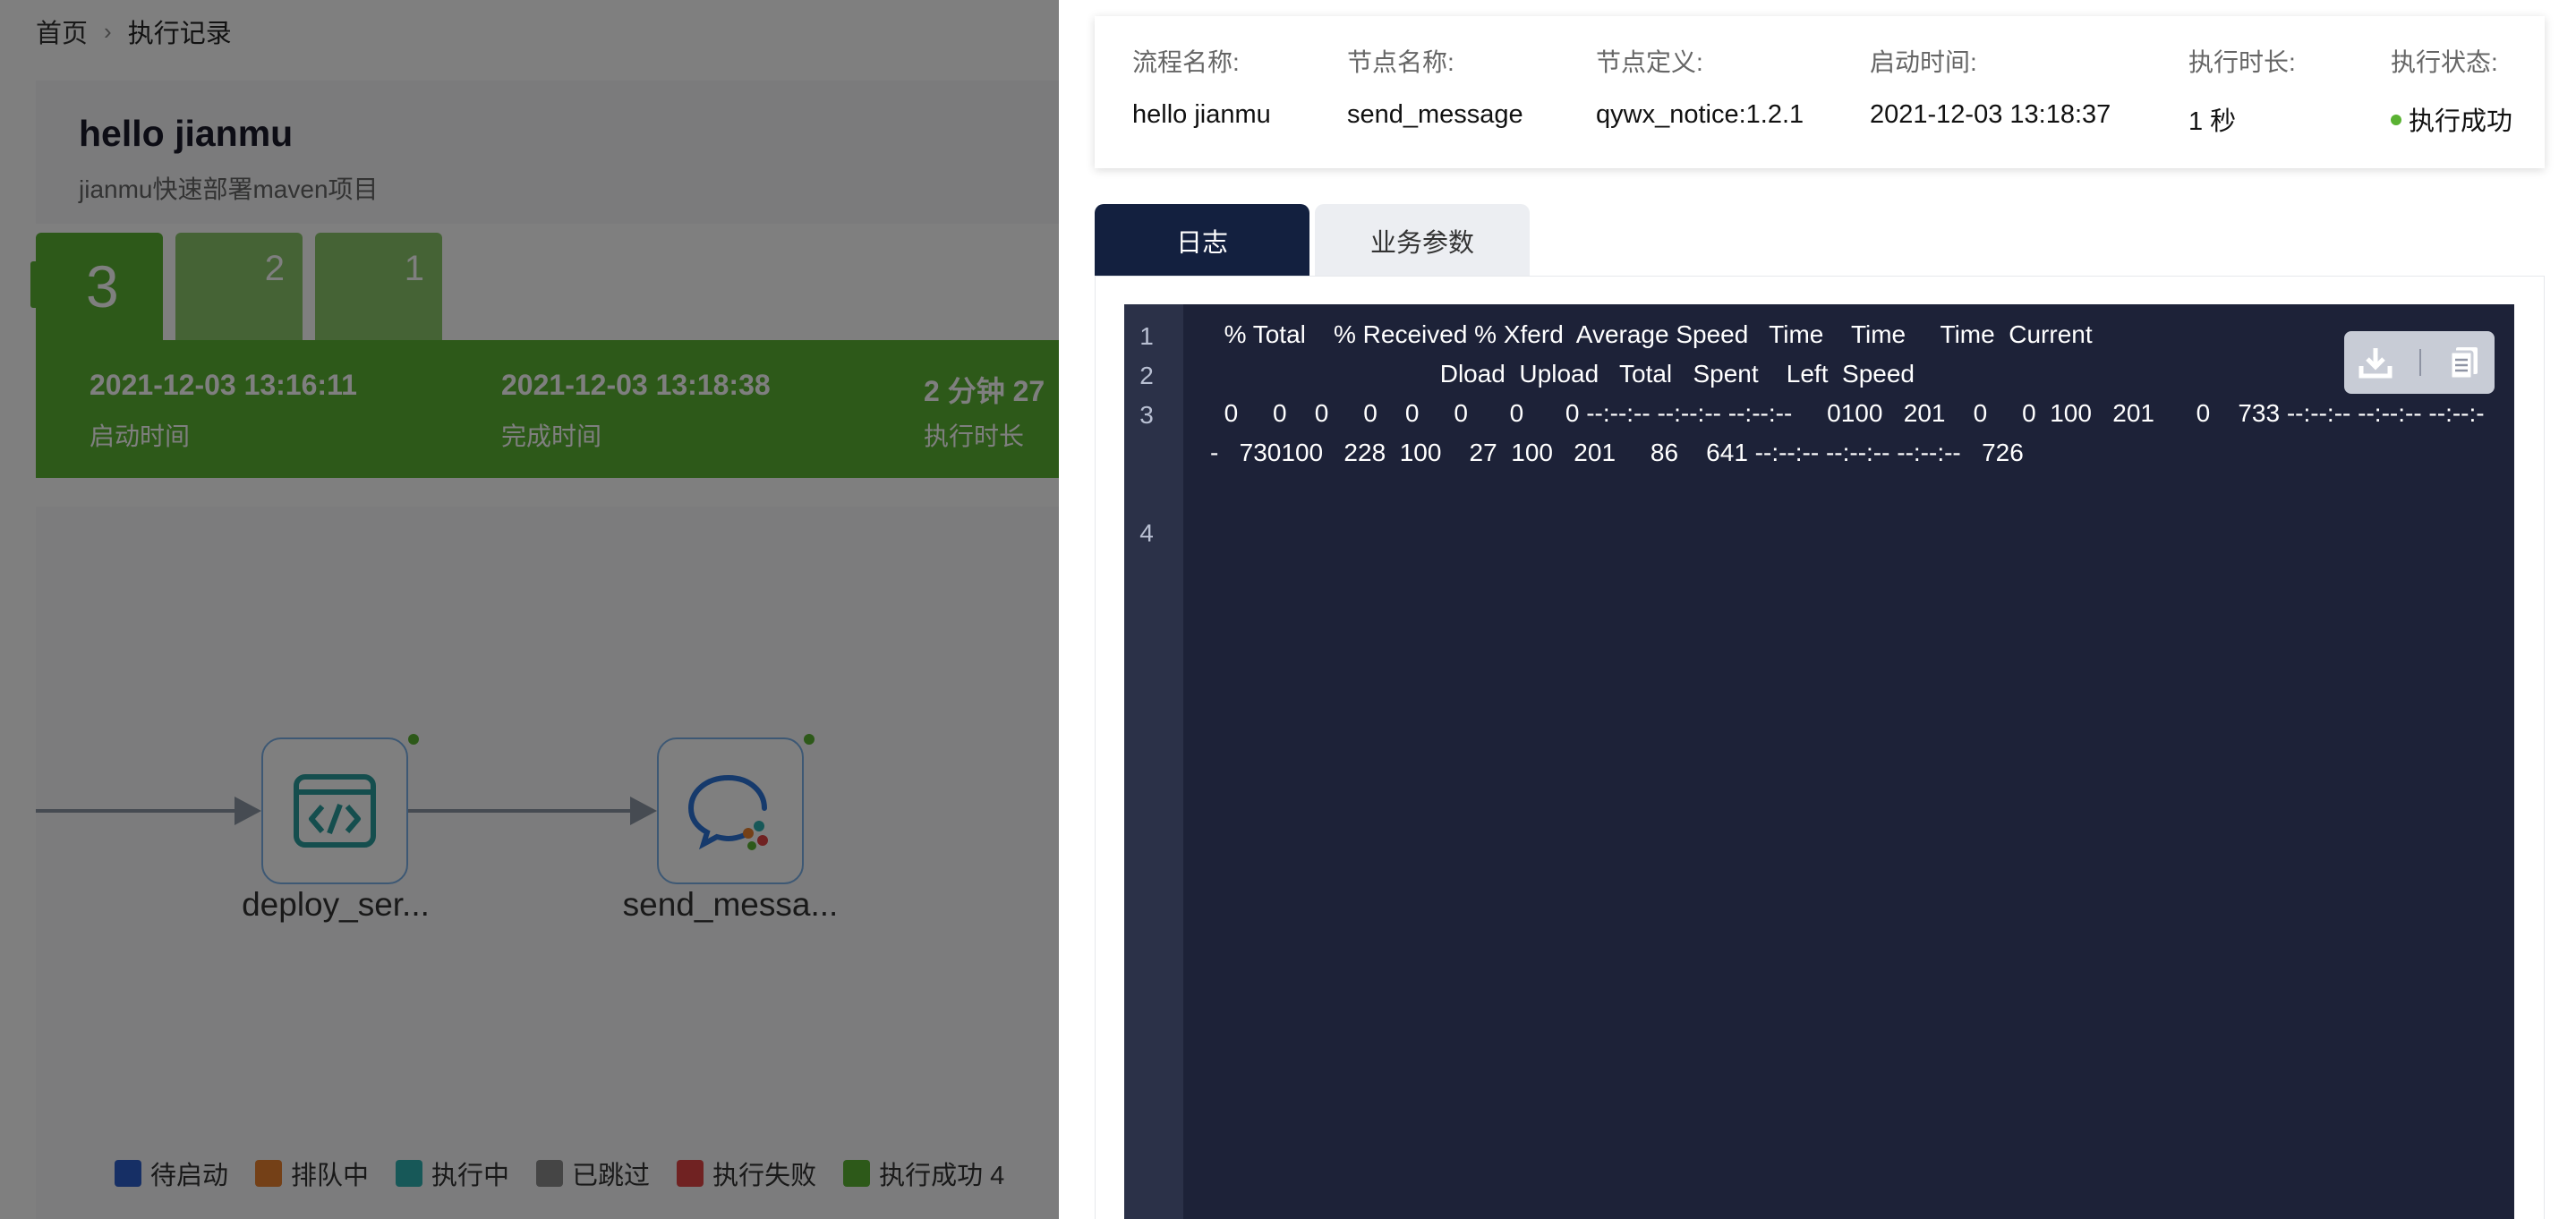  What do you see at coordinates (1562, 374) in the screenshot?
I see `log-line: Dload Upload Total Spent Left Speed` at bounding box center [1562, 374].